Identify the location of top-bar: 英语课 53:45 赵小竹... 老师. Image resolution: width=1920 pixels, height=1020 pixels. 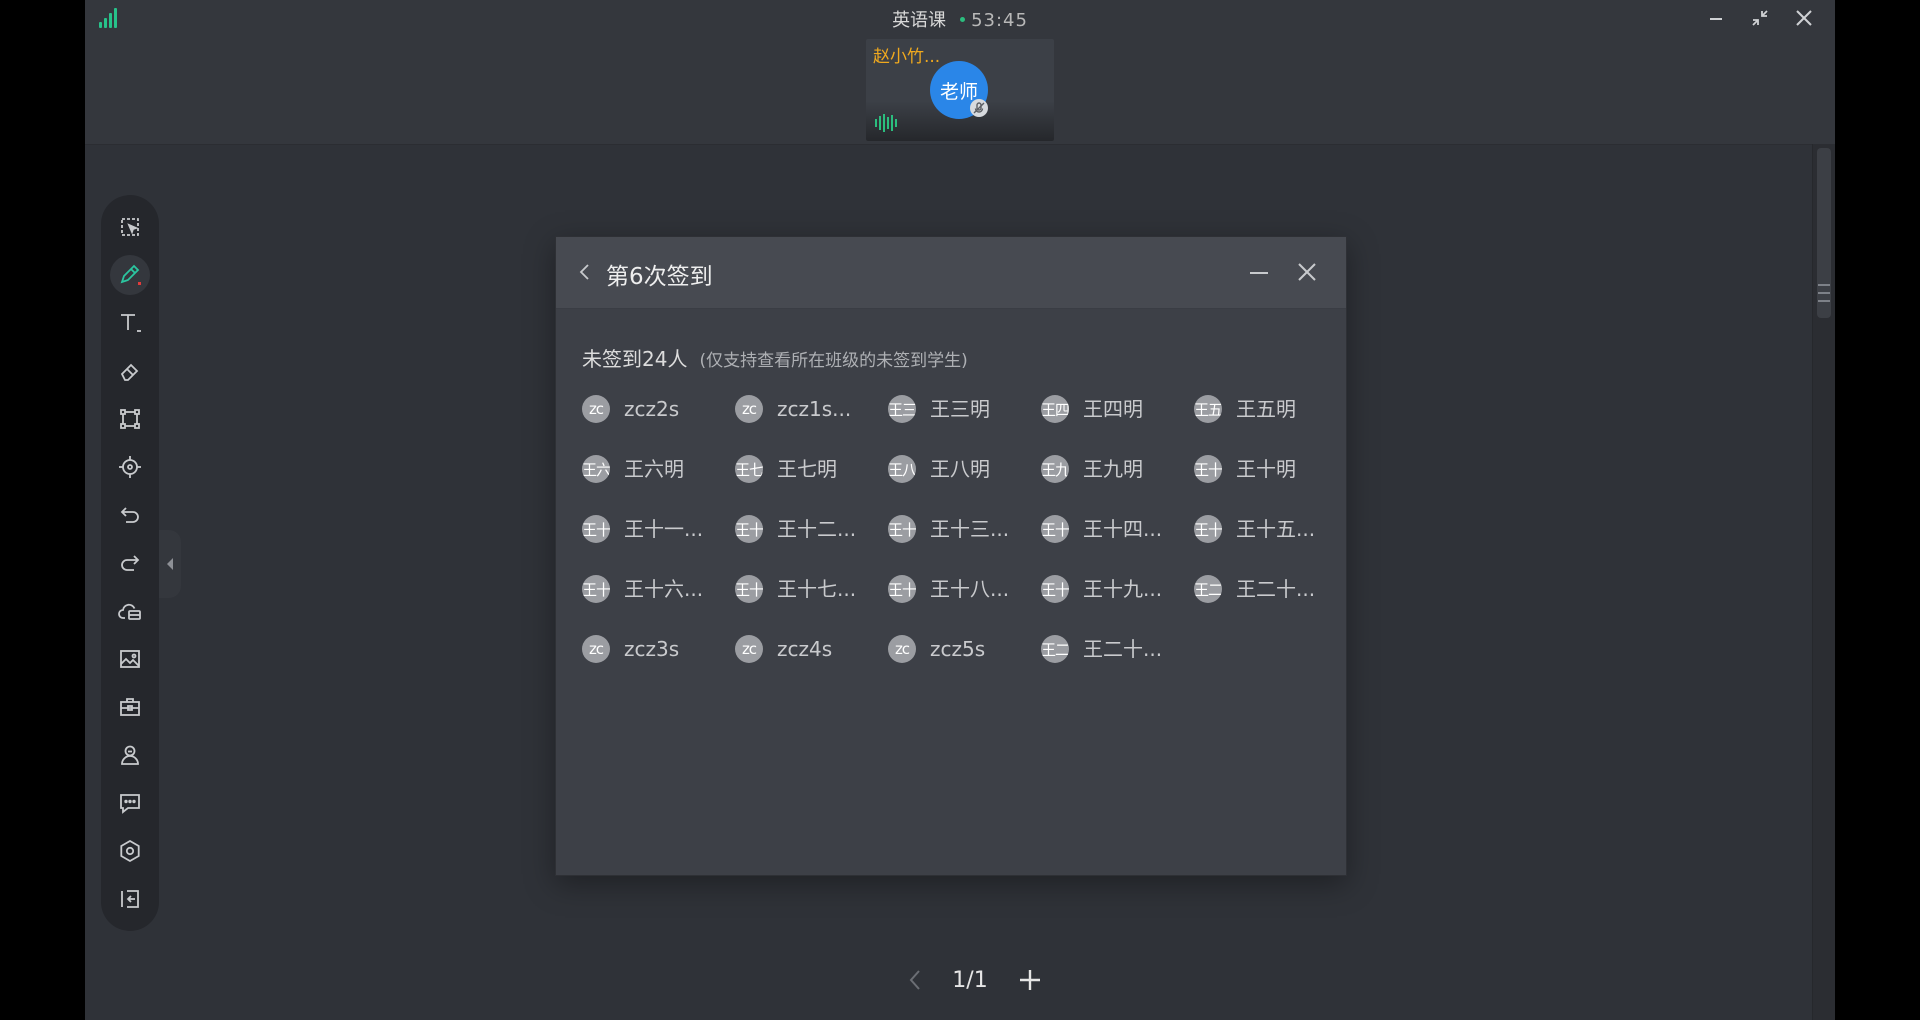
(960, 72).